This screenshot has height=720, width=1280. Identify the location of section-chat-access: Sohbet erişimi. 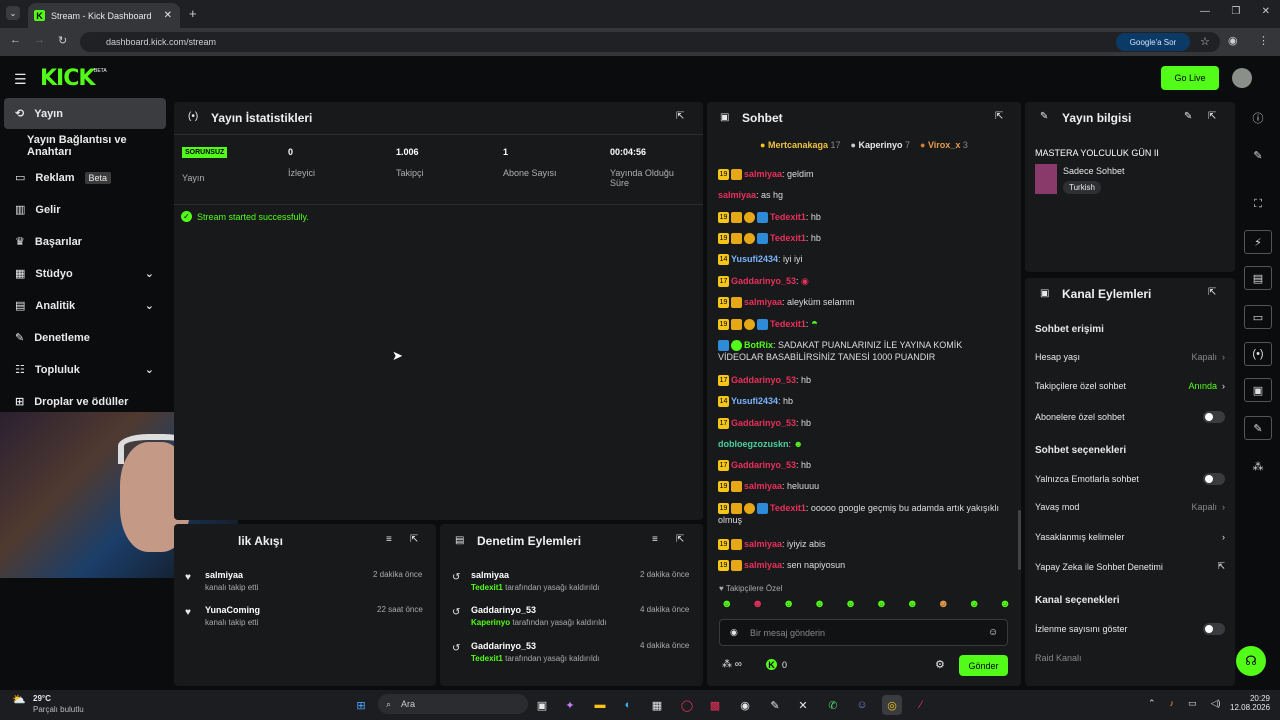
(1069, 329).